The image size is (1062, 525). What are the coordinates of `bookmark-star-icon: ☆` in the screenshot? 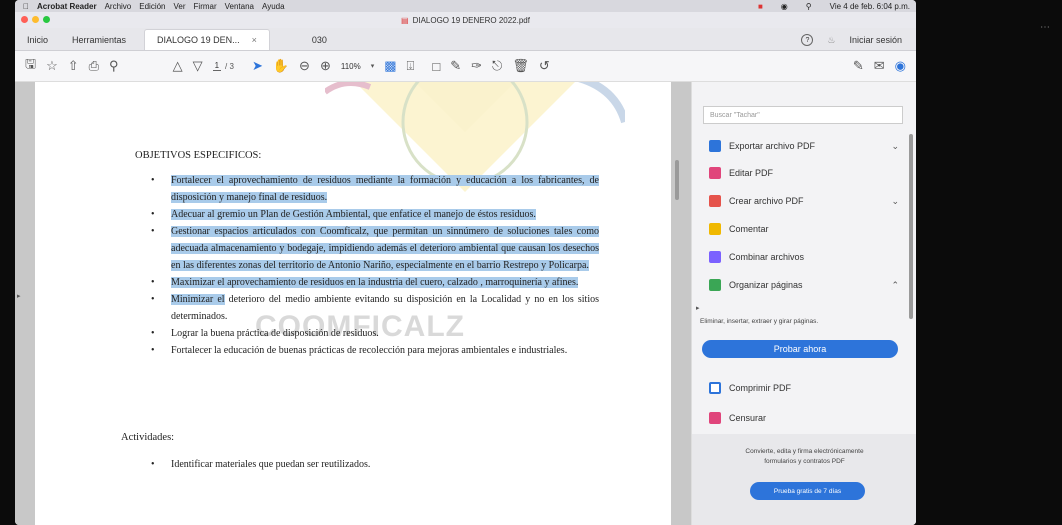 It's located at (52, 66).